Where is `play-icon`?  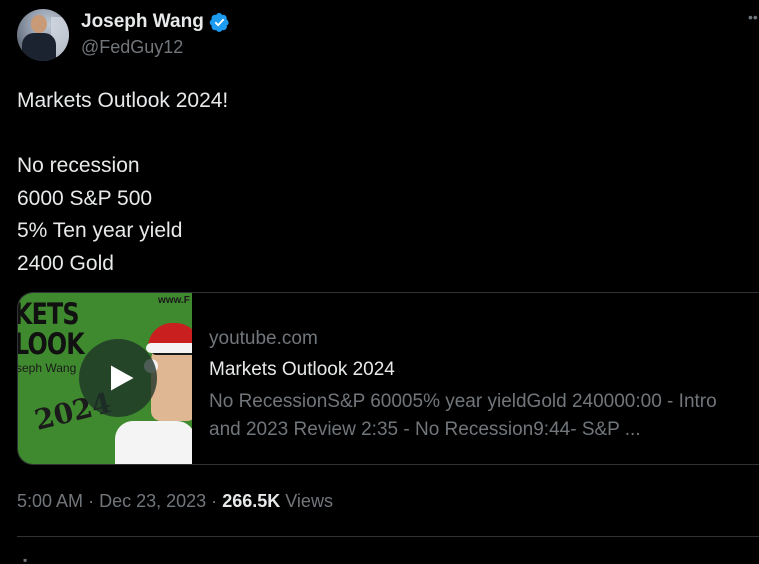 play-icon is located at coordinates (118, 378).